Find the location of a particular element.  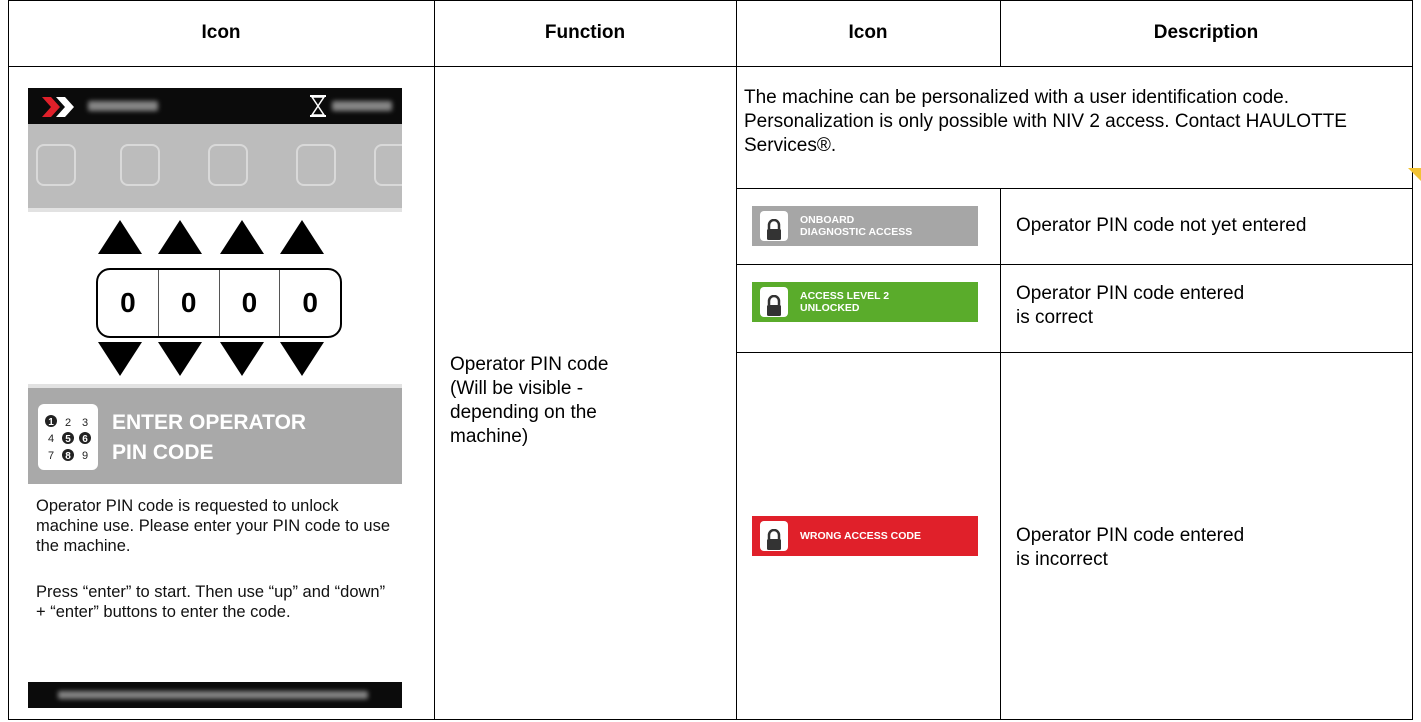

svg-text: 2 is located at coordinates (68, 423).